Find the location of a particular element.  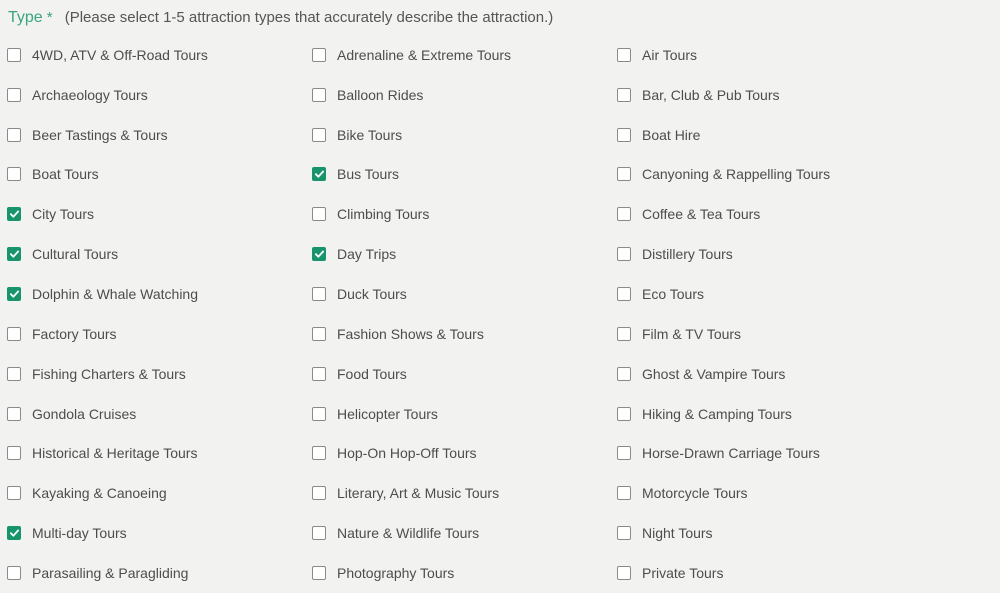

checkmark-icon is located at coordinates (319, 175).